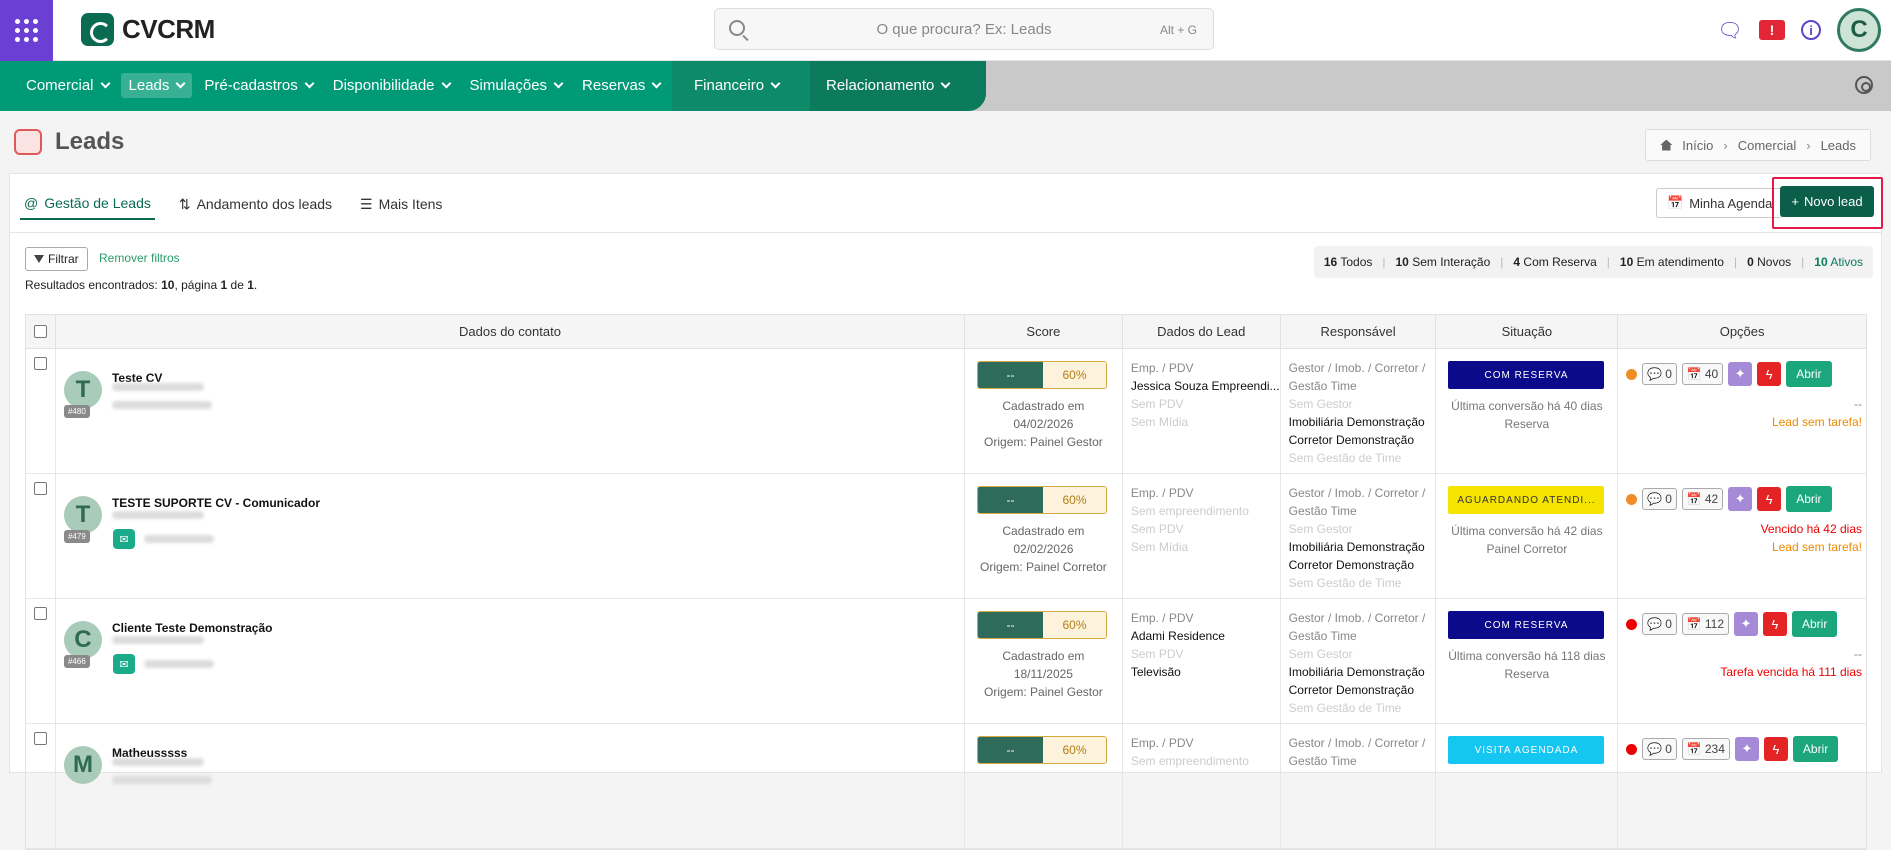 Image resolution: width=1891 pixels, height=850 pixels. I want to click on tab-gestao-leads: @ Gestão de Leads, so click(87, 204).